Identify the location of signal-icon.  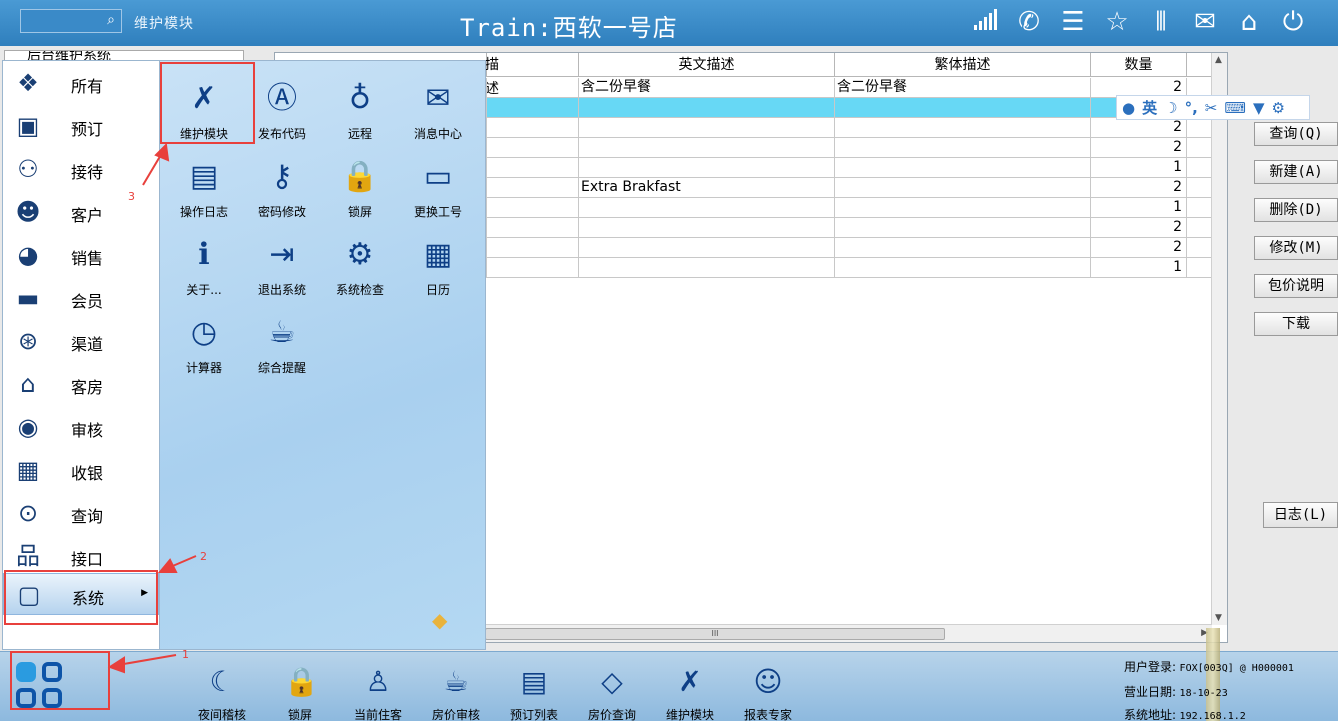
(985, 22).